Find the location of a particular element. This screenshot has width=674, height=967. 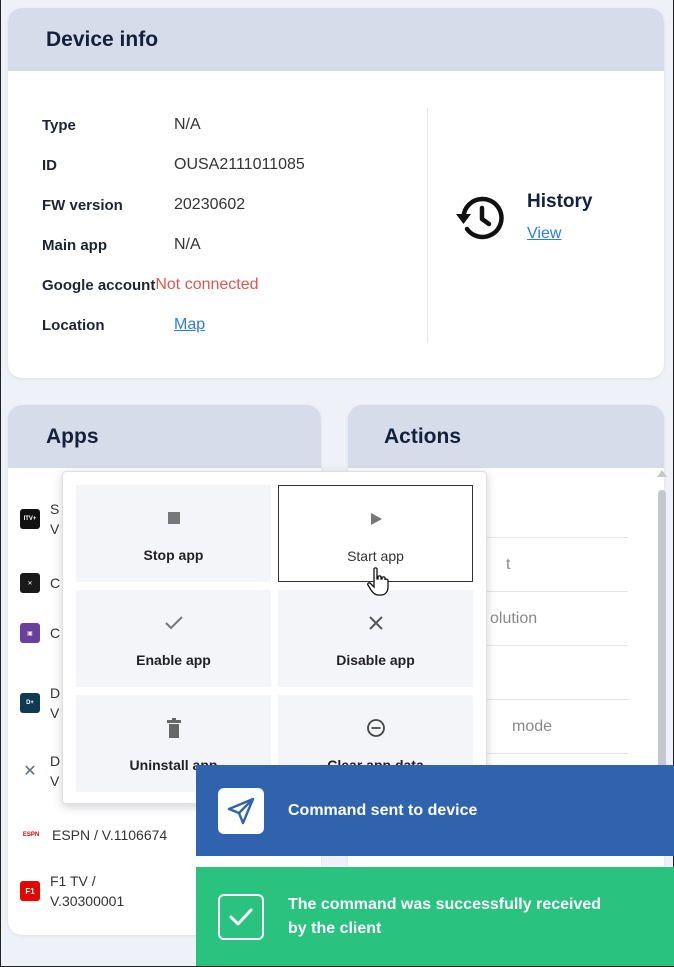

history-view-link: View is located at coordinates (544, 234).